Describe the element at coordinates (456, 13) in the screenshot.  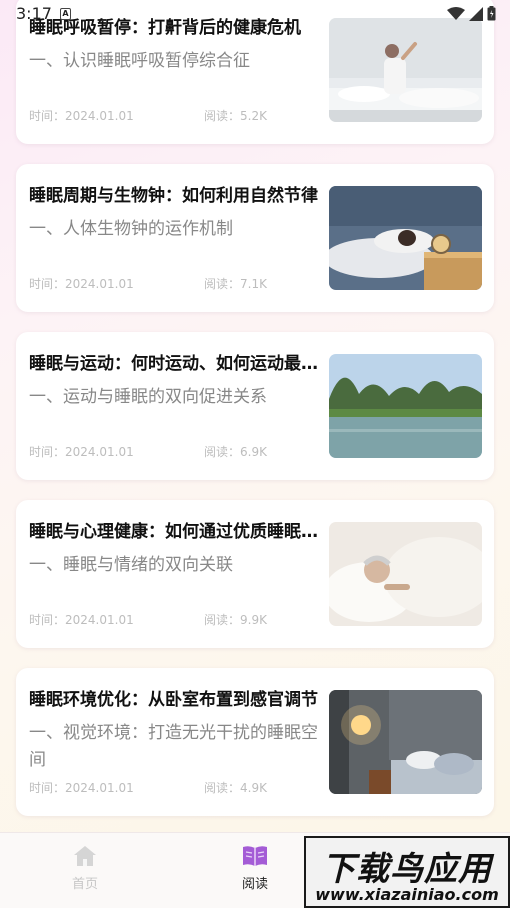
I see `wifi-icon` at that location.